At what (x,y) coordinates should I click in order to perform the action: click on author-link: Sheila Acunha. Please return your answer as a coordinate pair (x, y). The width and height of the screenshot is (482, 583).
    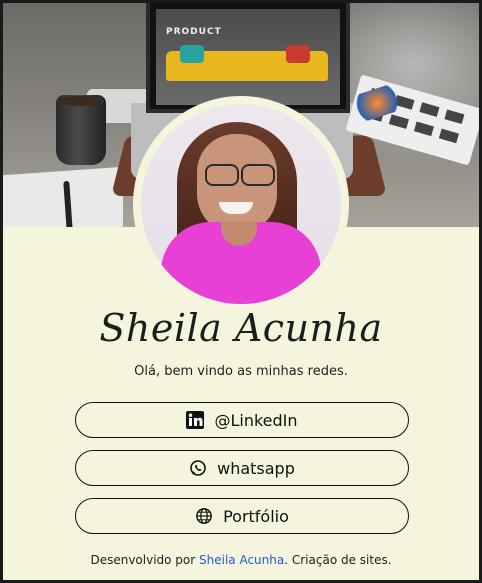
    Looking at the image, I should click on (241, 560).